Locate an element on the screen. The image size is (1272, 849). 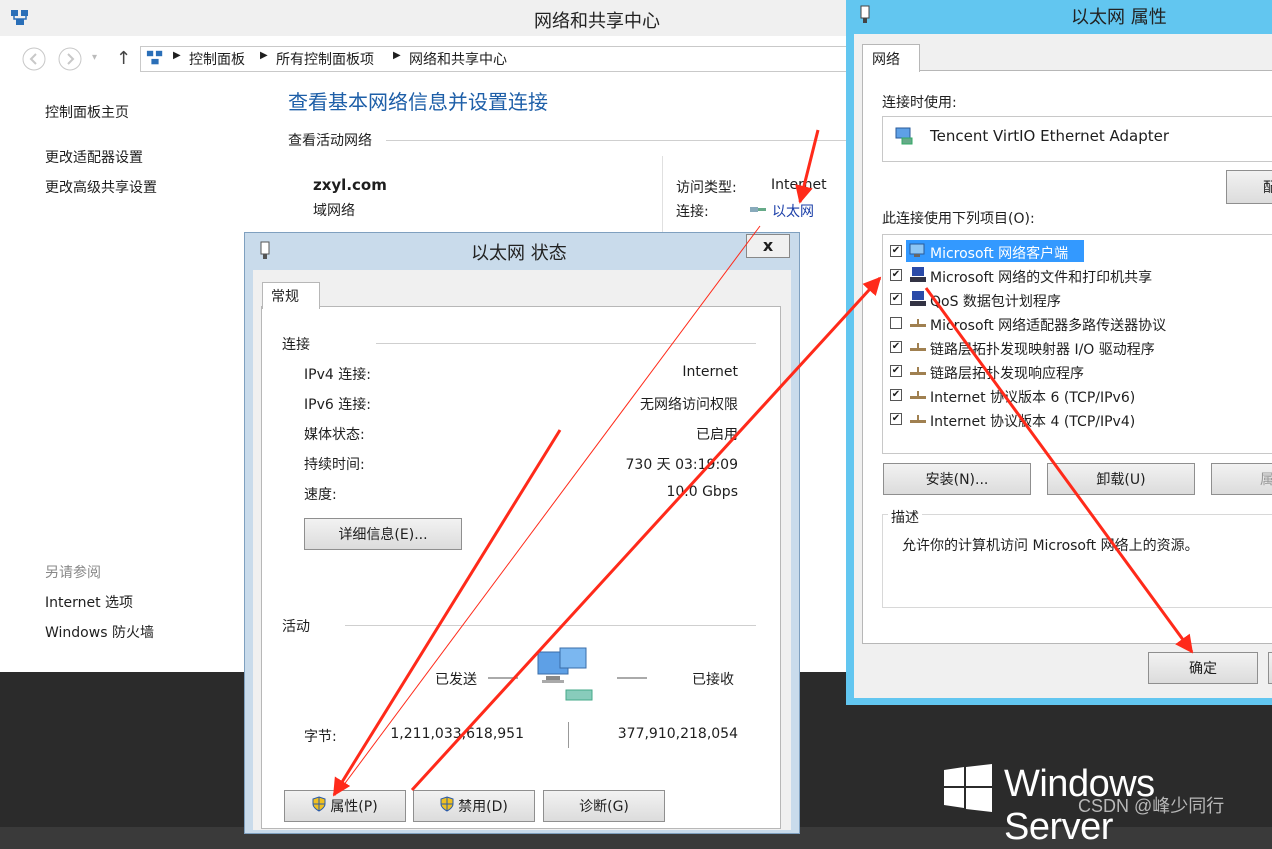
network-center-title: 网络和共享中心 is located at coordinates (597, 21).